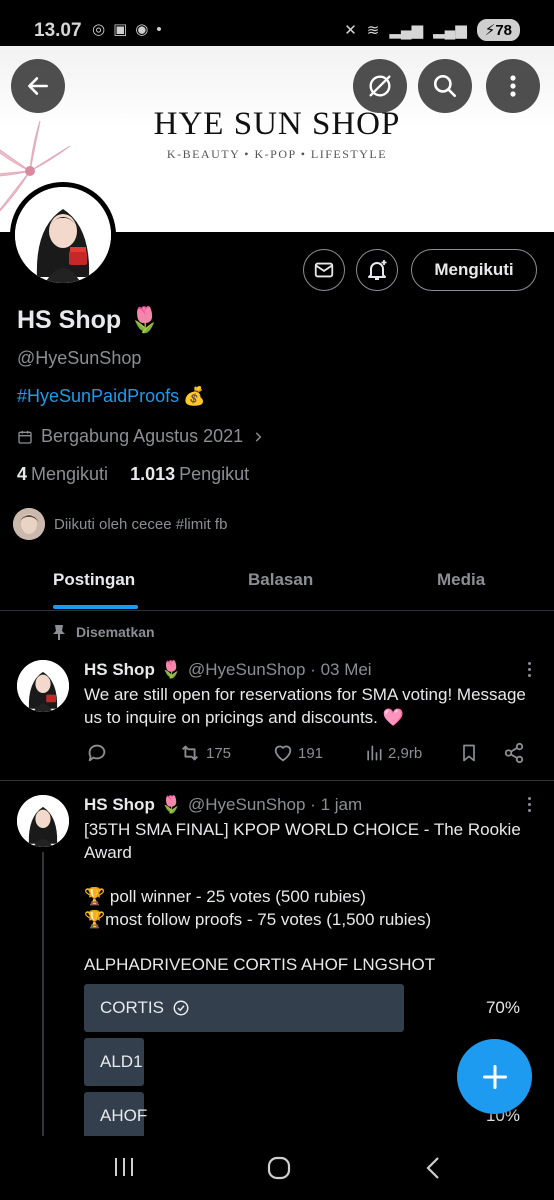  Describe the element at coordinates (94, 580) in the screenshot. I see `tab-posts: Postingan` at that location.